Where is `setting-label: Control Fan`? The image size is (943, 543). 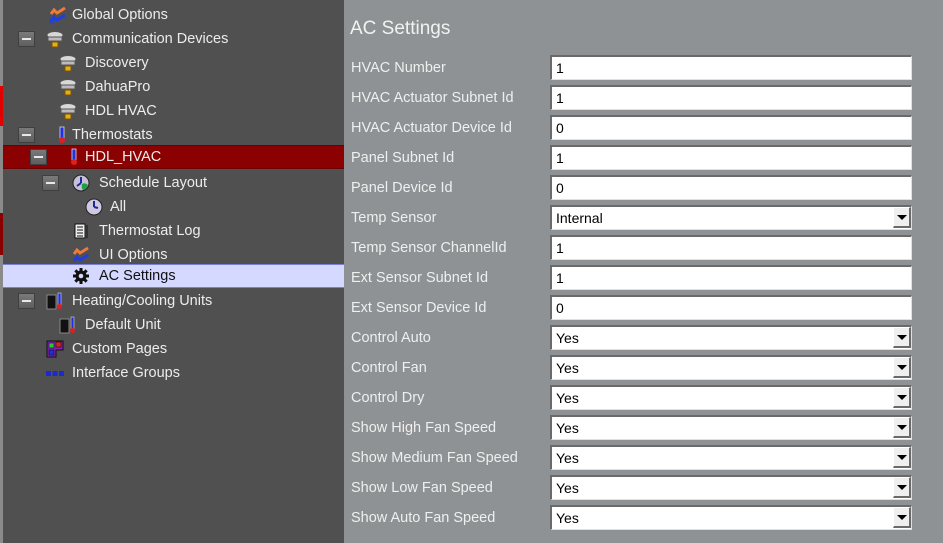 setting-label: Control Fan is located at coordinates (389, 368).